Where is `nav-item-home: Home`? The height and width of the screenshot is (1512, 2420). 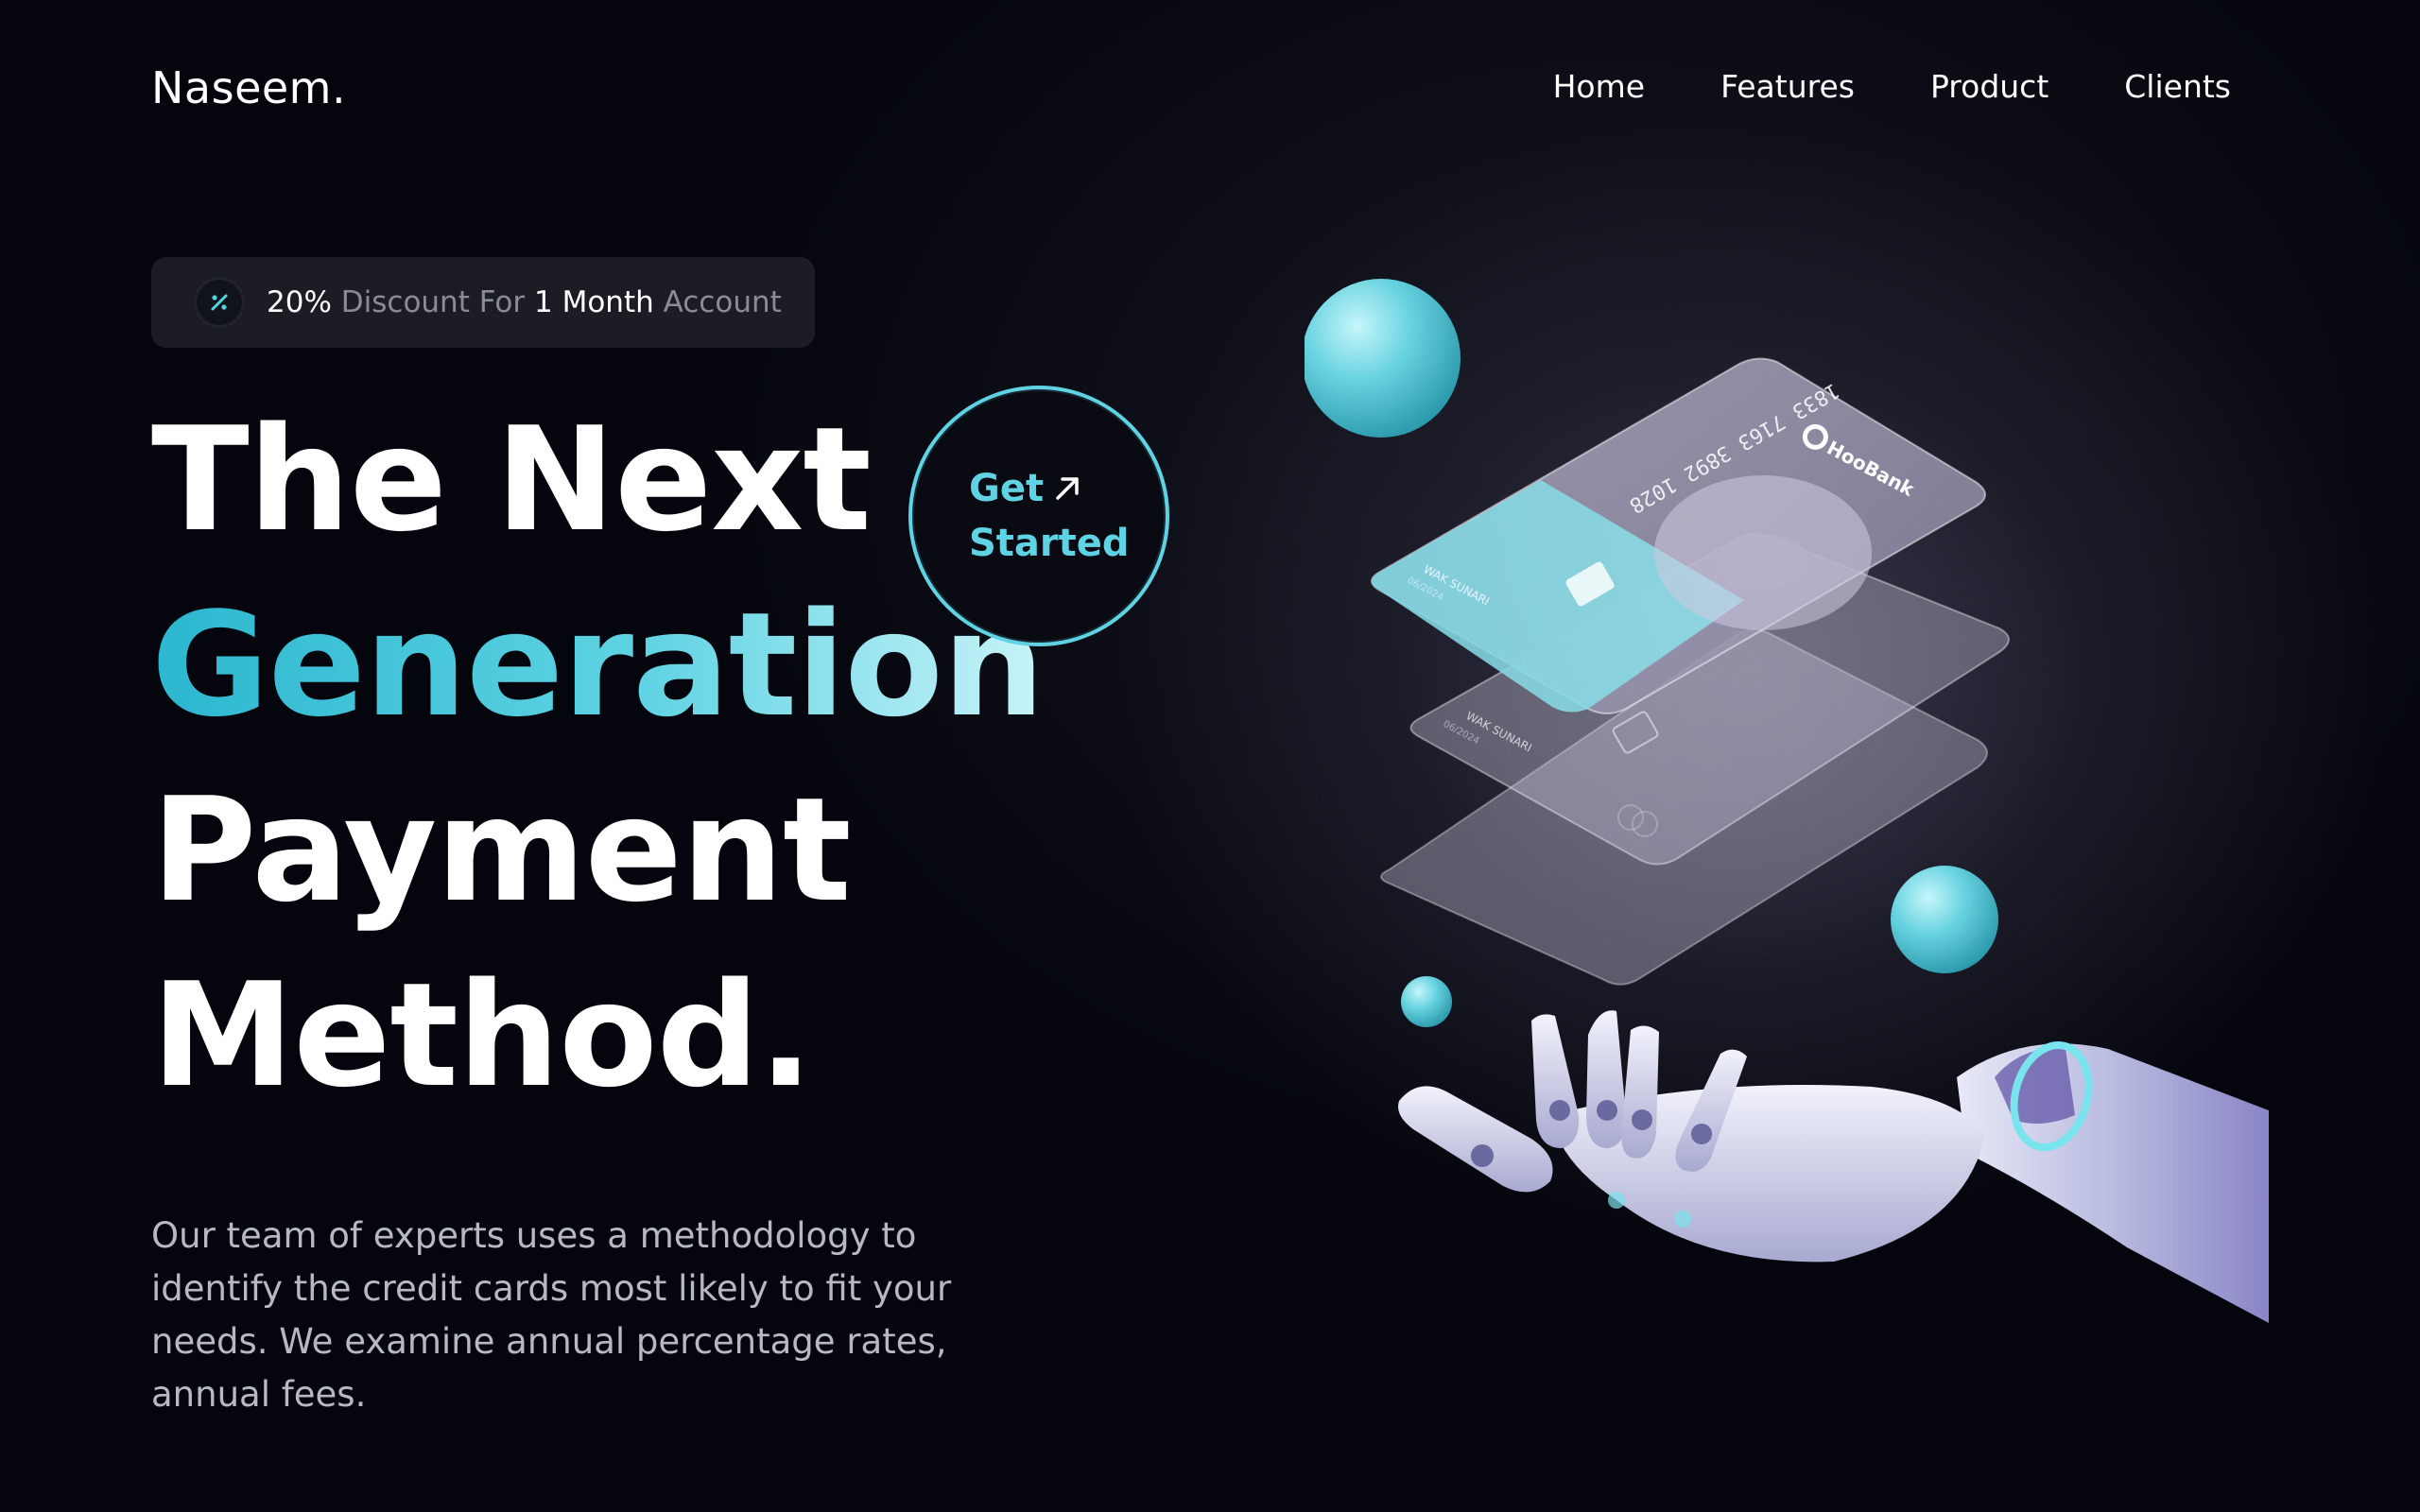 nav-item-home: Home is located at coordinates (1599, 86).